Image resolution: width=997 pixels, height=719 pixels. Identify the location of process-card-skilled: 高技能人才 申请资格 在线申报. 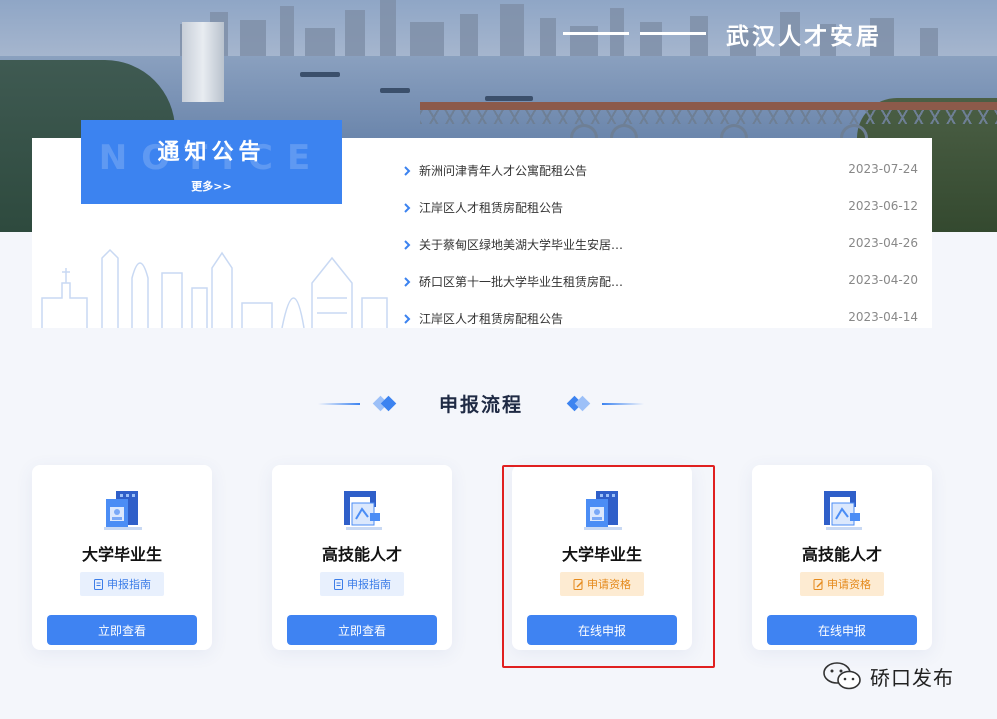
(842, 557).